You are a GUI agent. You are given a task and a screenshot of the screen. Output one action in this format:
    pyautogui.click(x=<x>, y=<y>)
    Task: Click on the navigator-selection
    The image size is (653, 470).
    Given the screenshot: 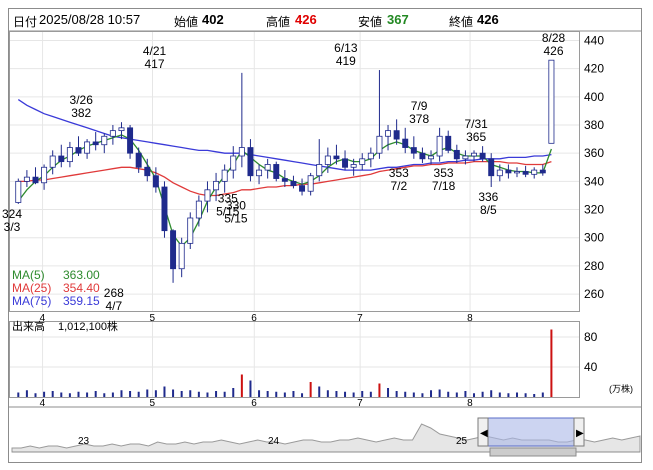 What is the action you would take?
    pyautogui.click(x=531, y=432)
    